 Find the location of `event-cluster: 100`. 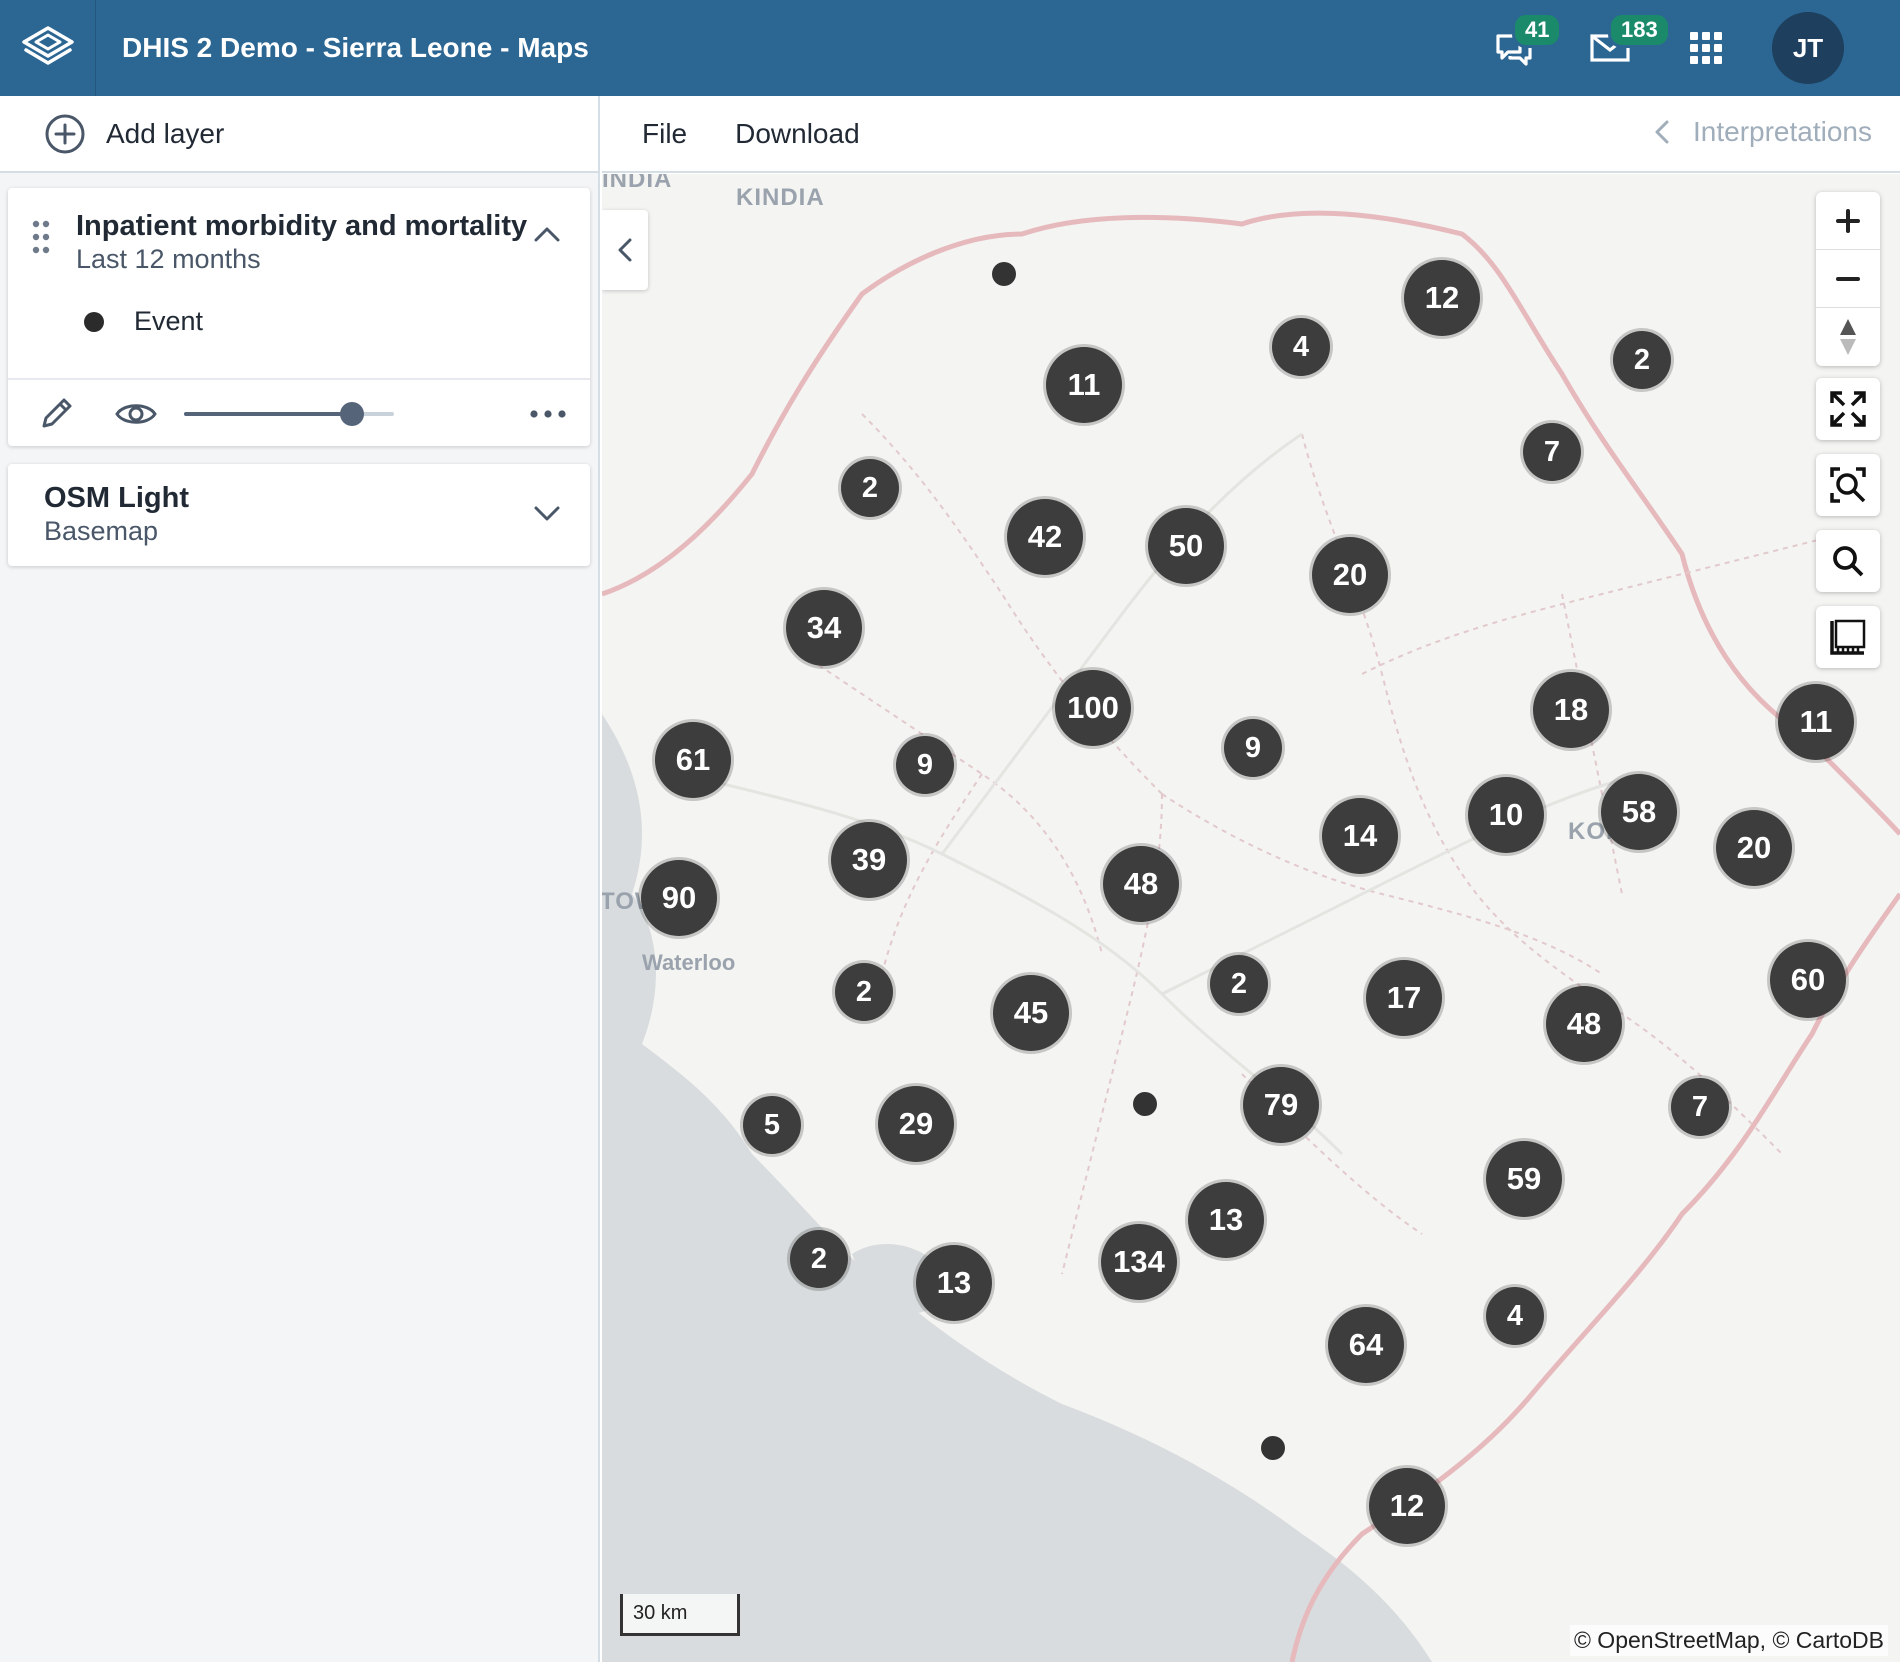

event-cluster: 100 is located at coordinates (1093, 708).